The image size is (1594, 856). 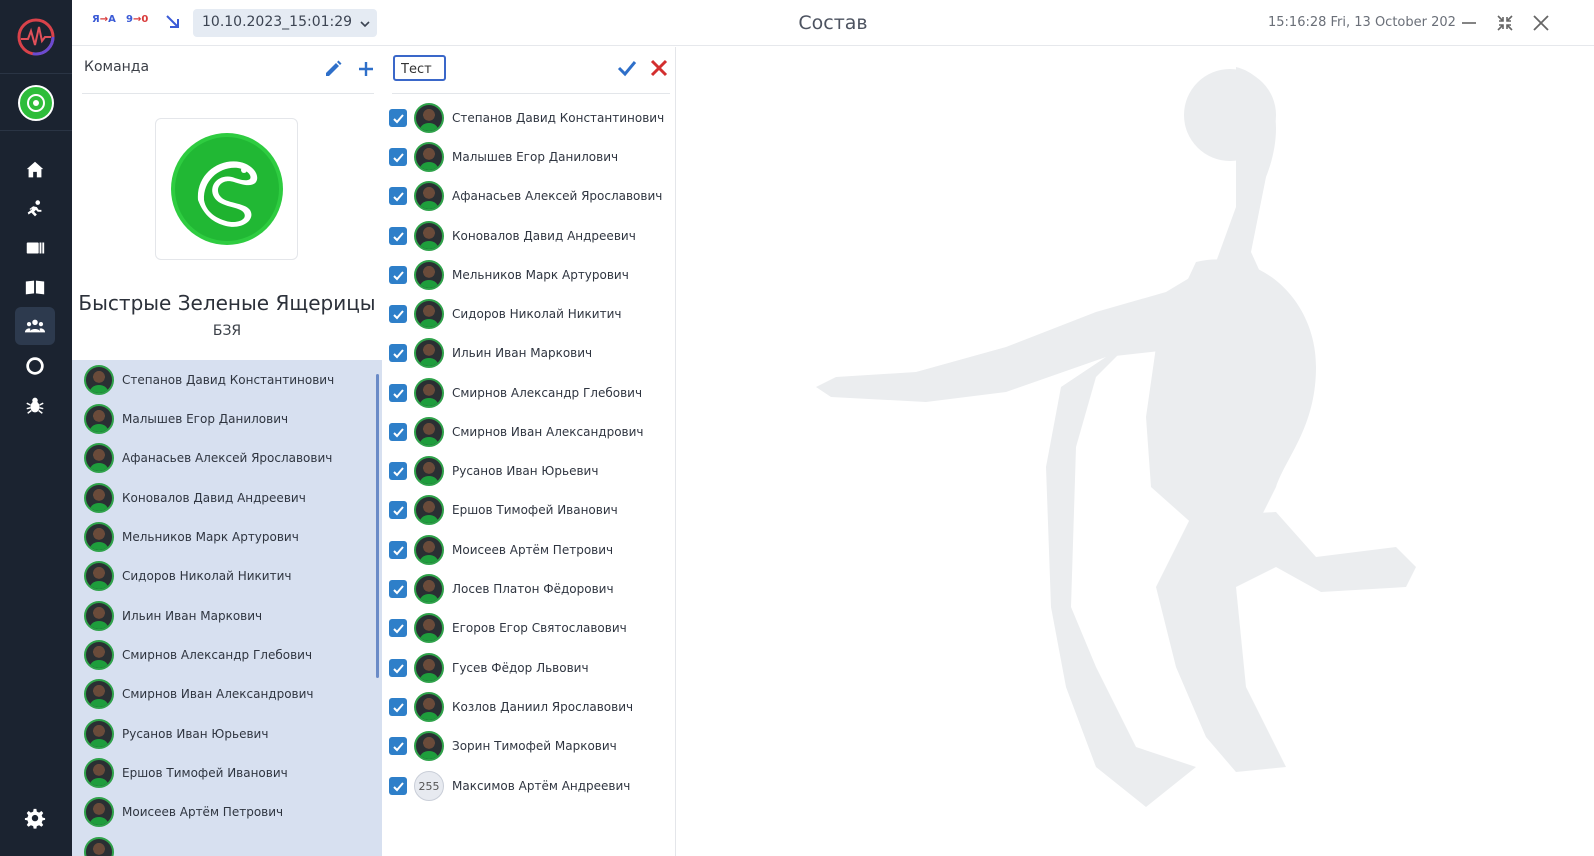 I want to click on editor-player-row: Моисеев Артём Петрович, so click(x=501, y=550).